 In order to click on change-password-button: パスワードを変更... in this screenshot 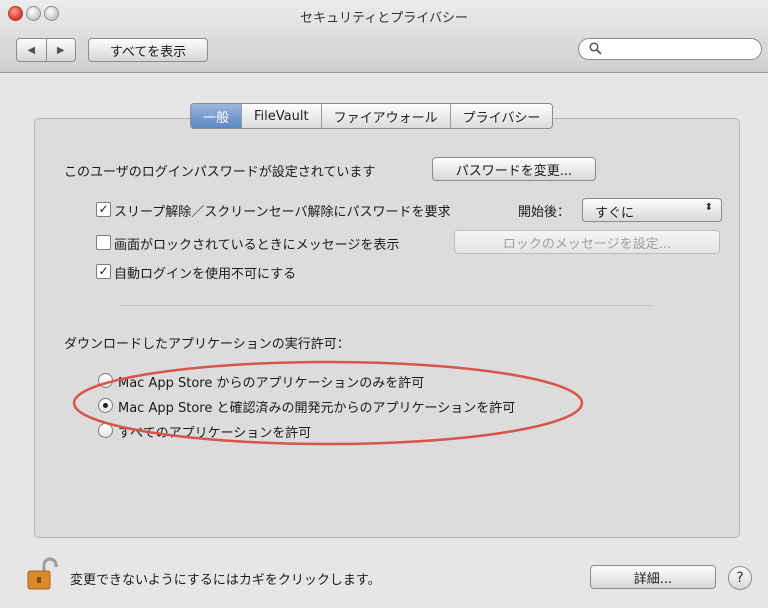, I will do `click(514, 169)`.